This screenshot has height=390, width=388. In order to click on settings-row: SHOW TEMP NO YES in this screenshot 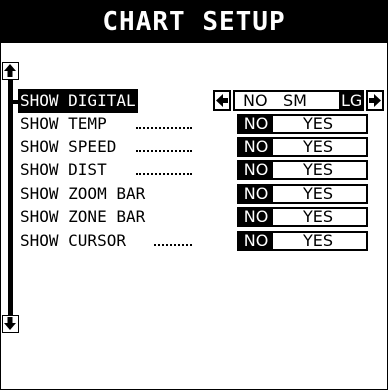, I will do `click(202, 124)`.